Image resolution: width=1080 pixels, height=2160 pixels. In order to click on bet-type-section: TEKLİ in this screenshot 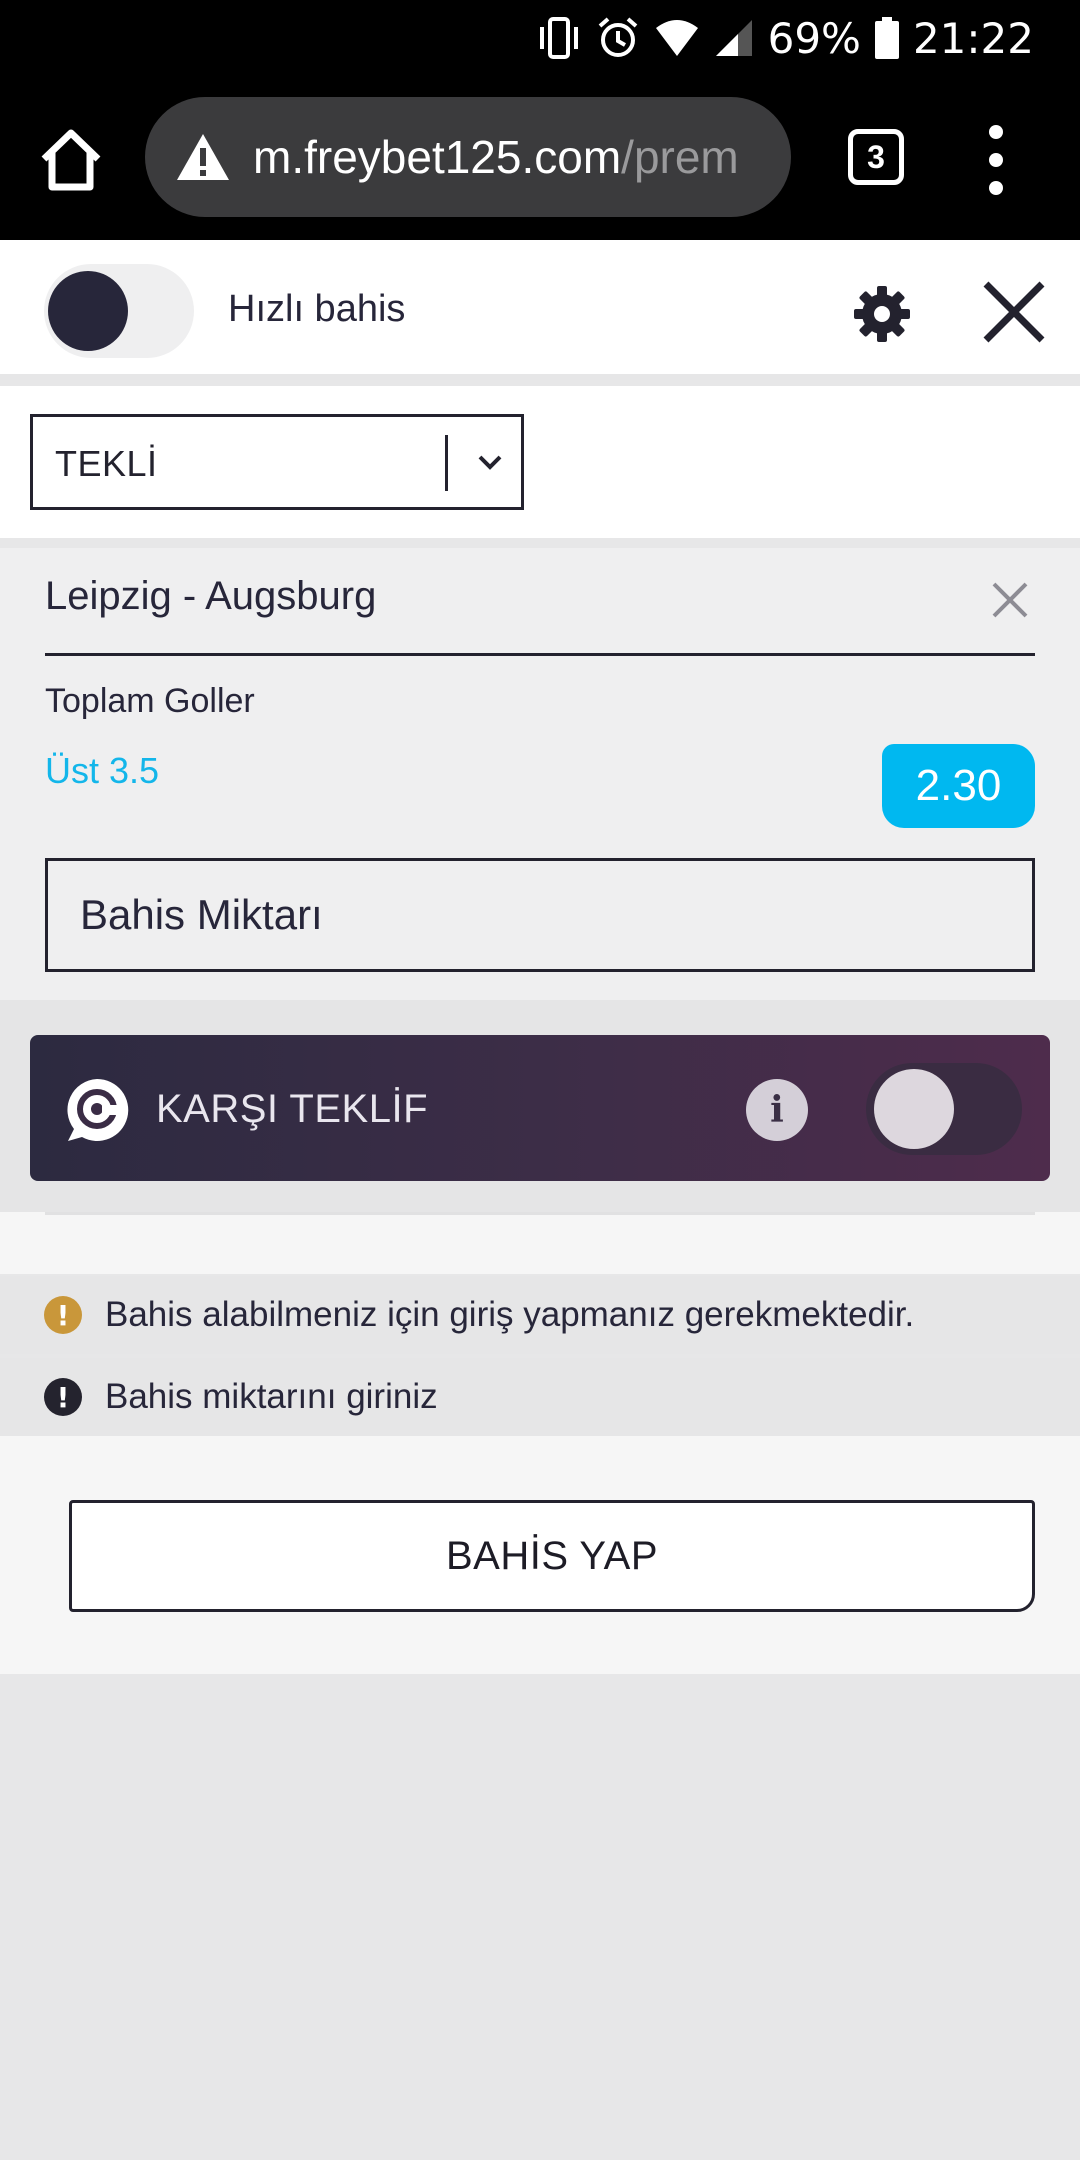, I will do `click(540, 462)`.